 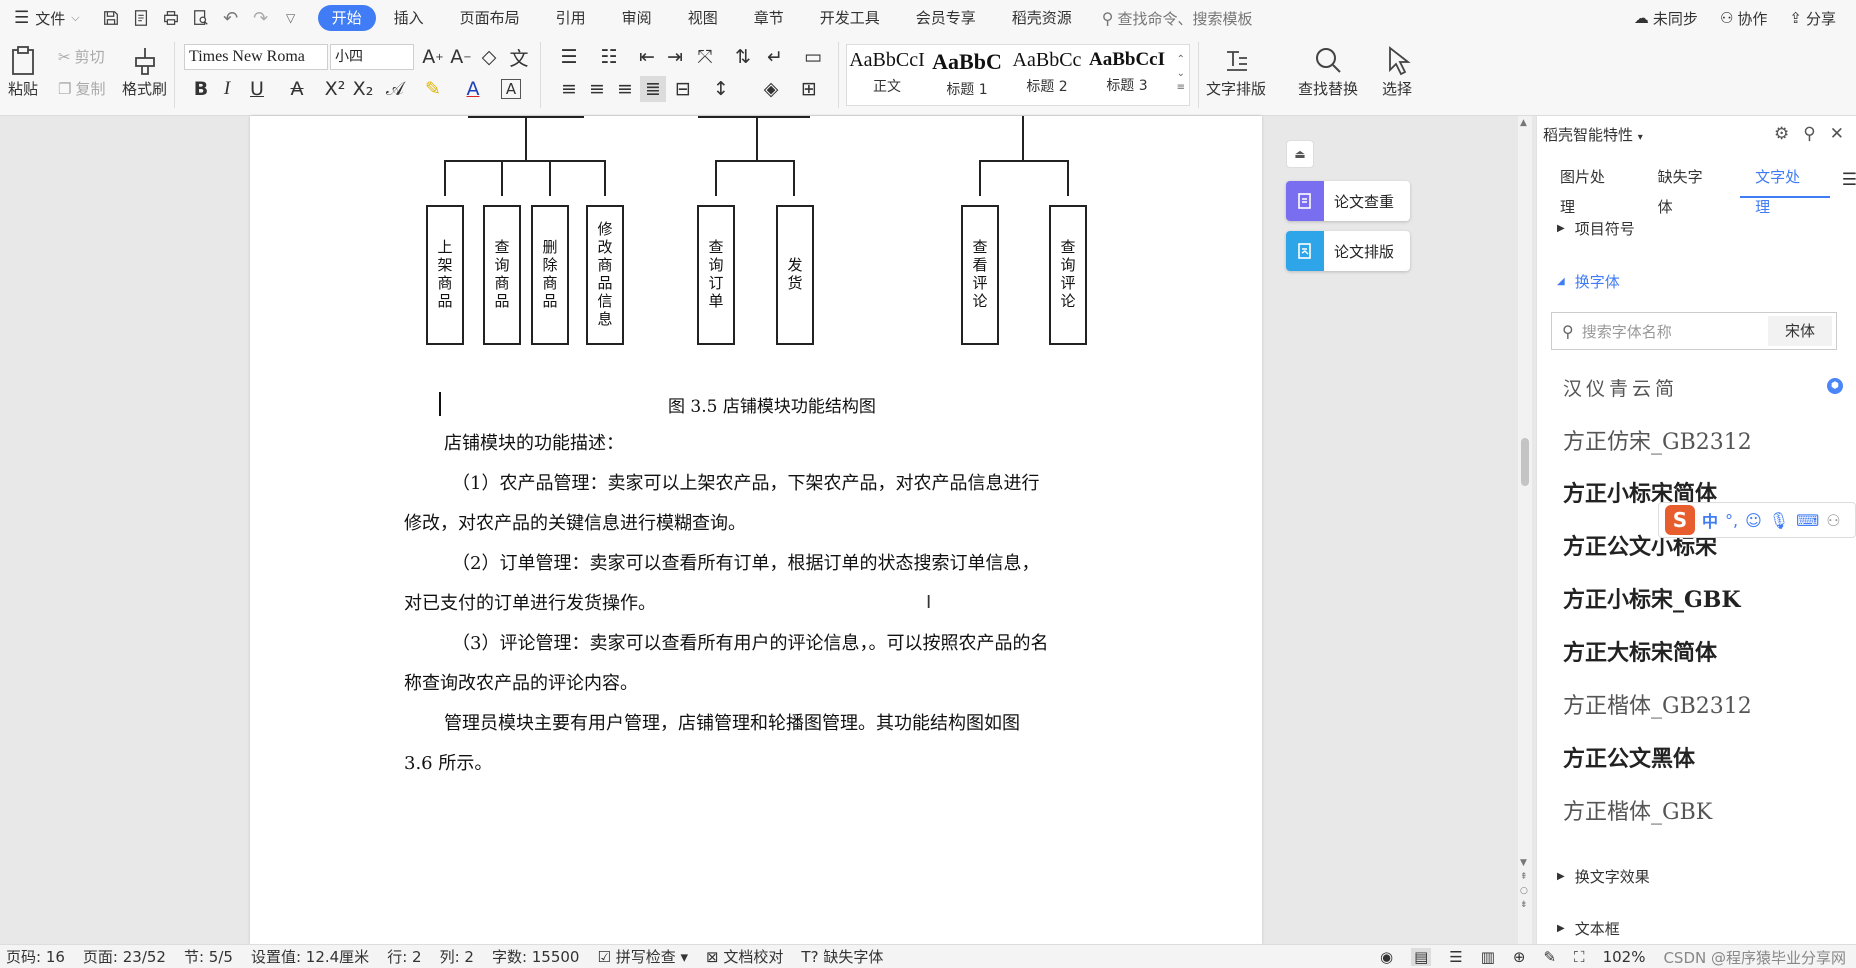 I want to click on paper-check-button: 论文查重, so click(x=1348, y=201).